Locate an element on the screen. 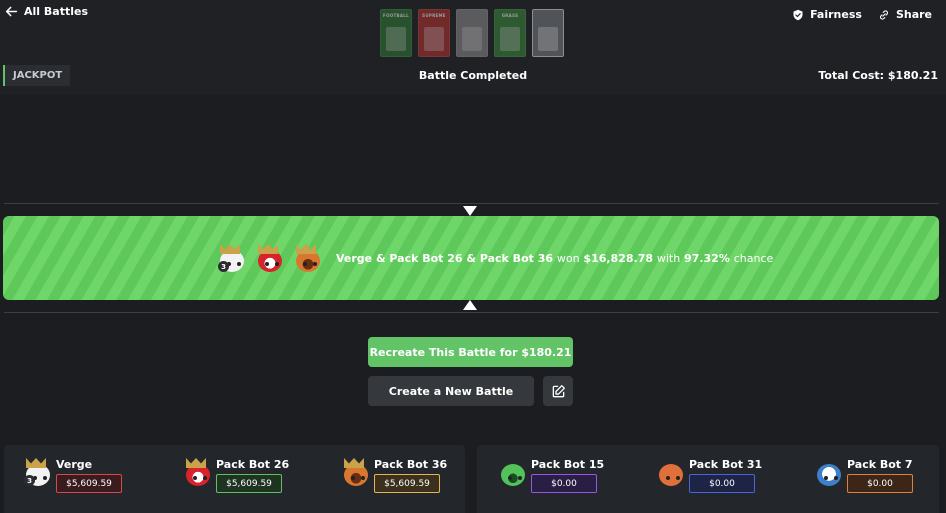 The height and width of the screenshot is (513, 946). pack-card: SUPREME is located at coordinates (434, 33).